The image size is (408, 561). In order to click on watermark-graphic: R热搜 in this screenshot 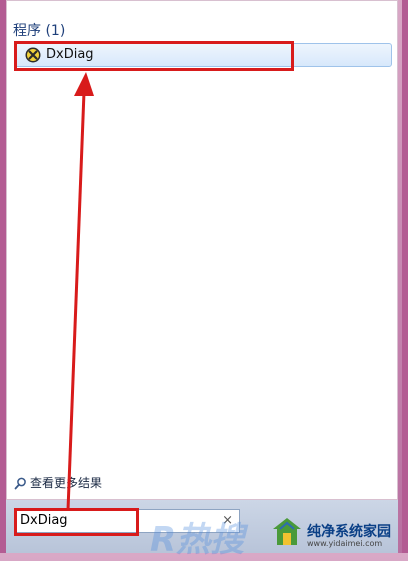, I will do `click(197, 540)`.